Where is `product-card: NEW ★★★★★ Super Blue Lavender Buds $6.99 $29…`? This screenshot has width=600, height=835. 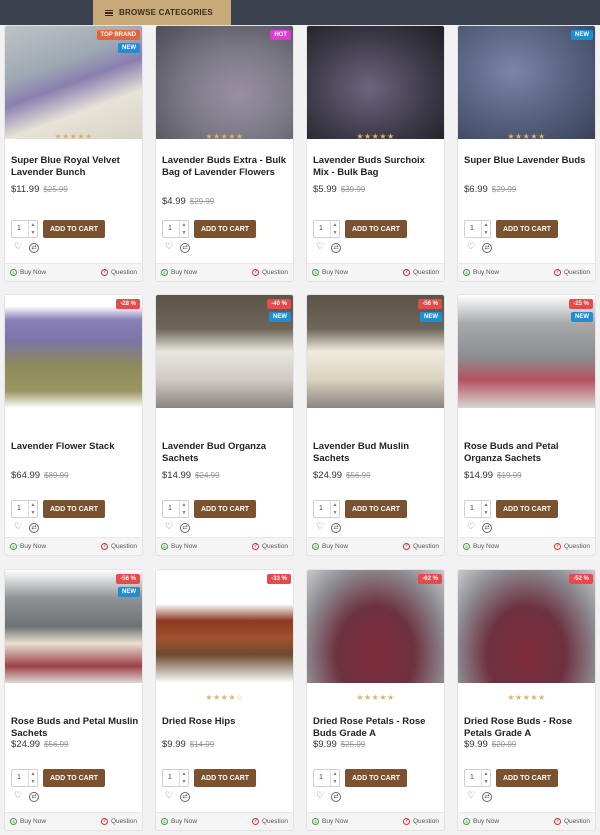 product-card: NEW ★★★★★ Super Blue Lavender Buds $6.99 $29… is located at coordinates (526, 153).